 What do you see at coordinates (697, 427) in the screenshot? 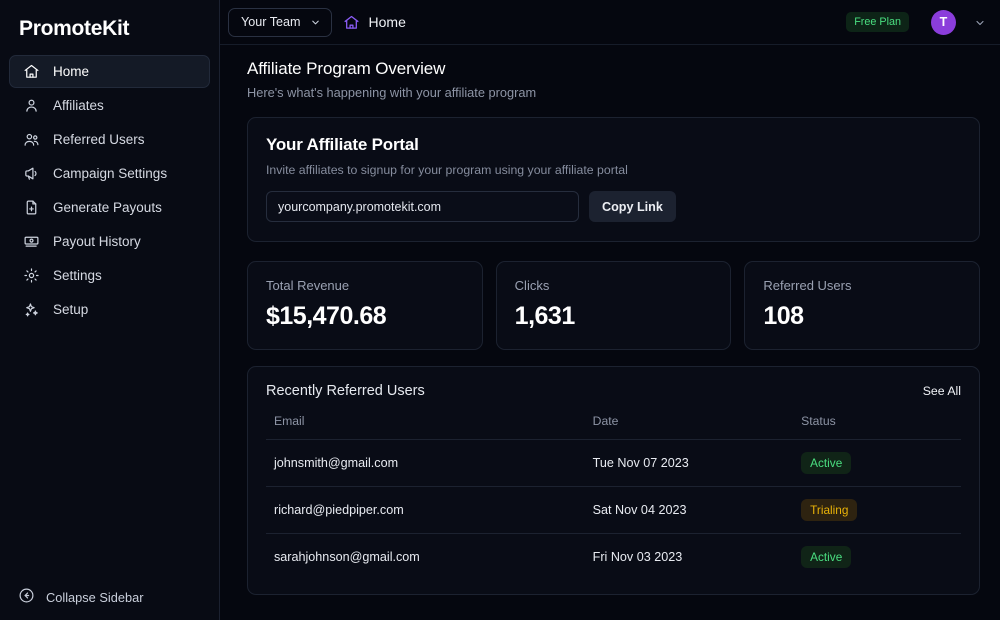
I see `column-header-date: Date` at bounding box center [697, 427].